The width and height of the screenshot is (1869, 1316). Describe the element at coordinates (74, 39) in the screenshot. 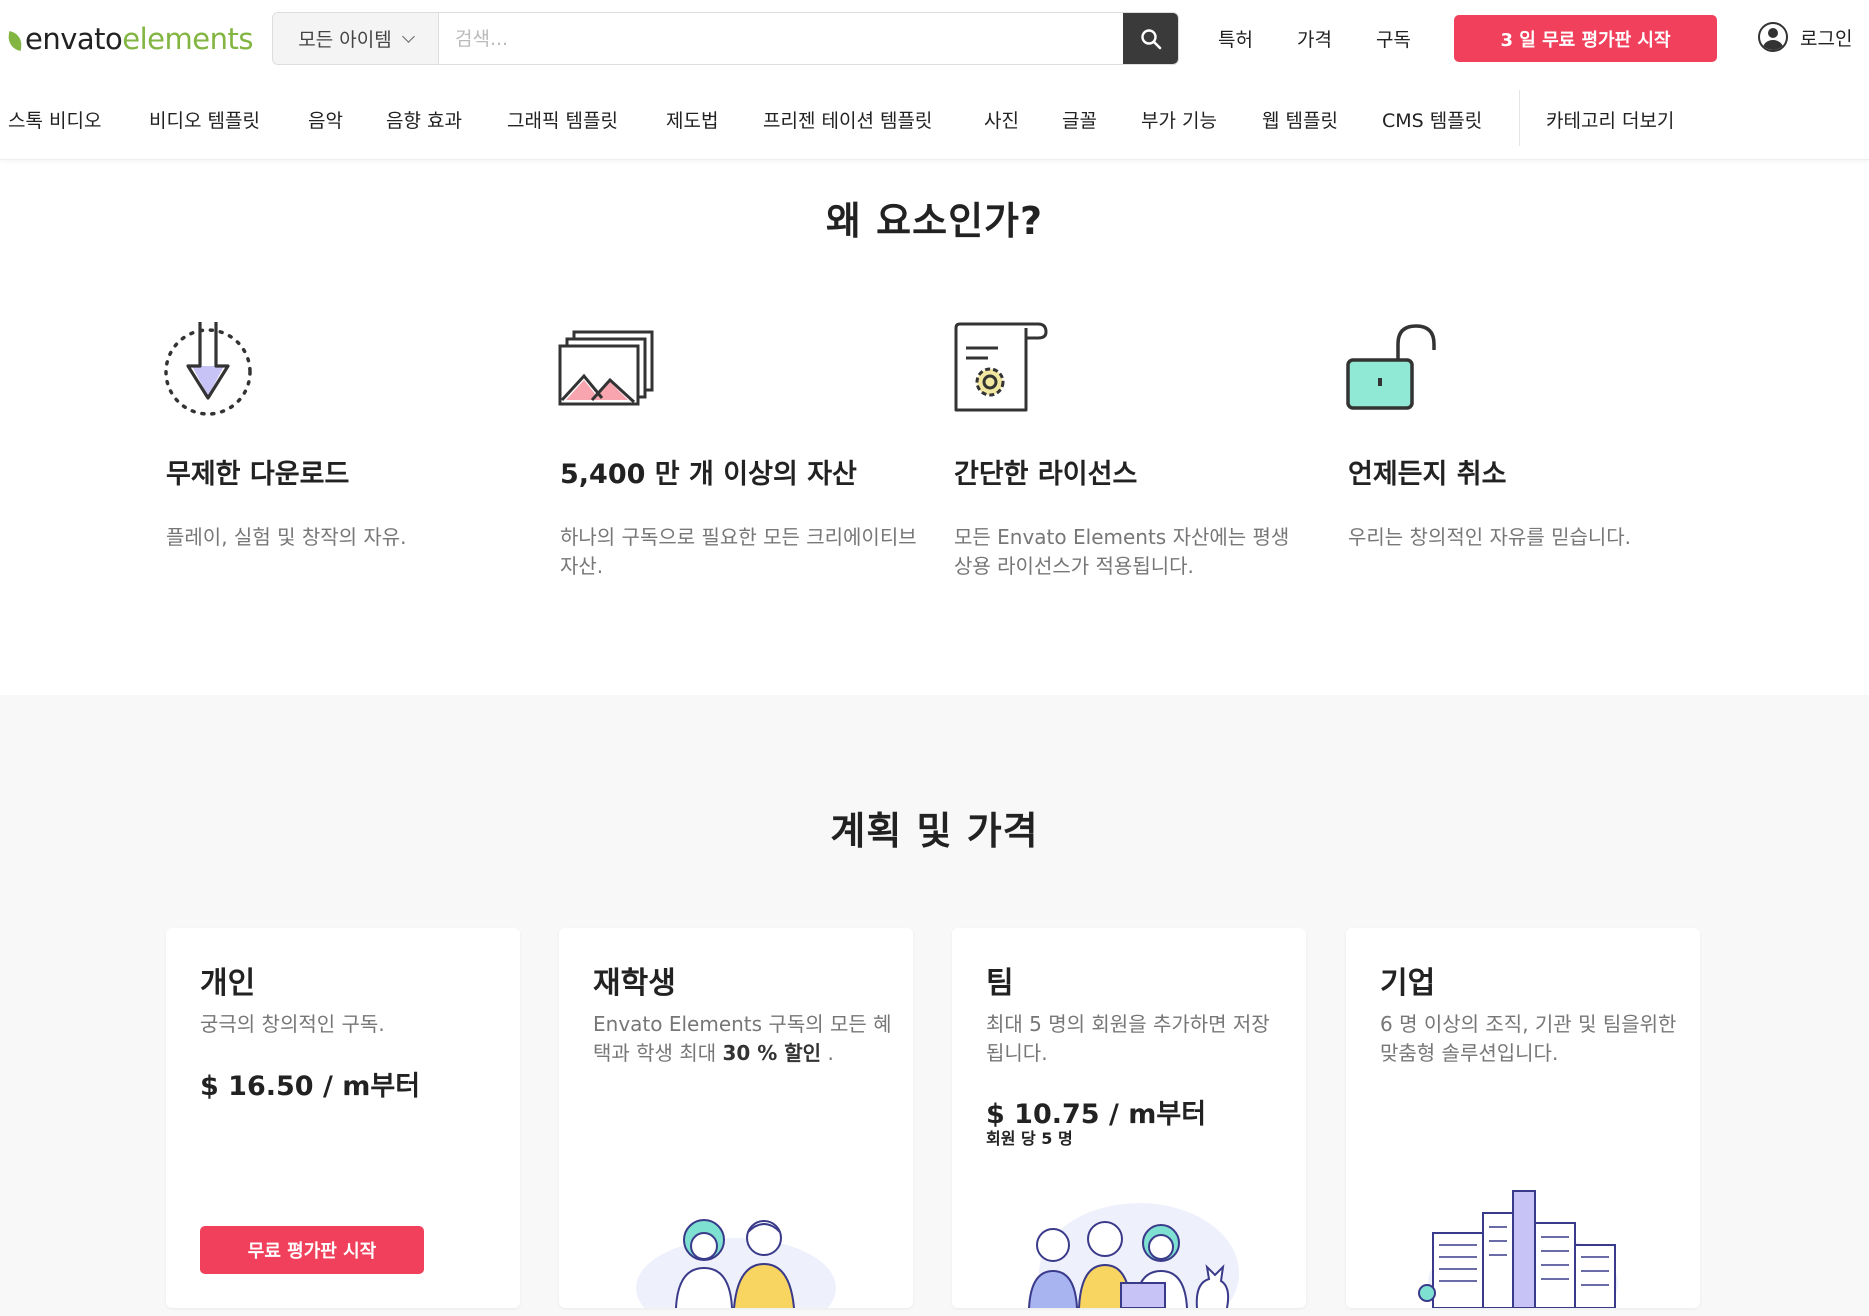

I see `logo-envato-text: envato` at that location.